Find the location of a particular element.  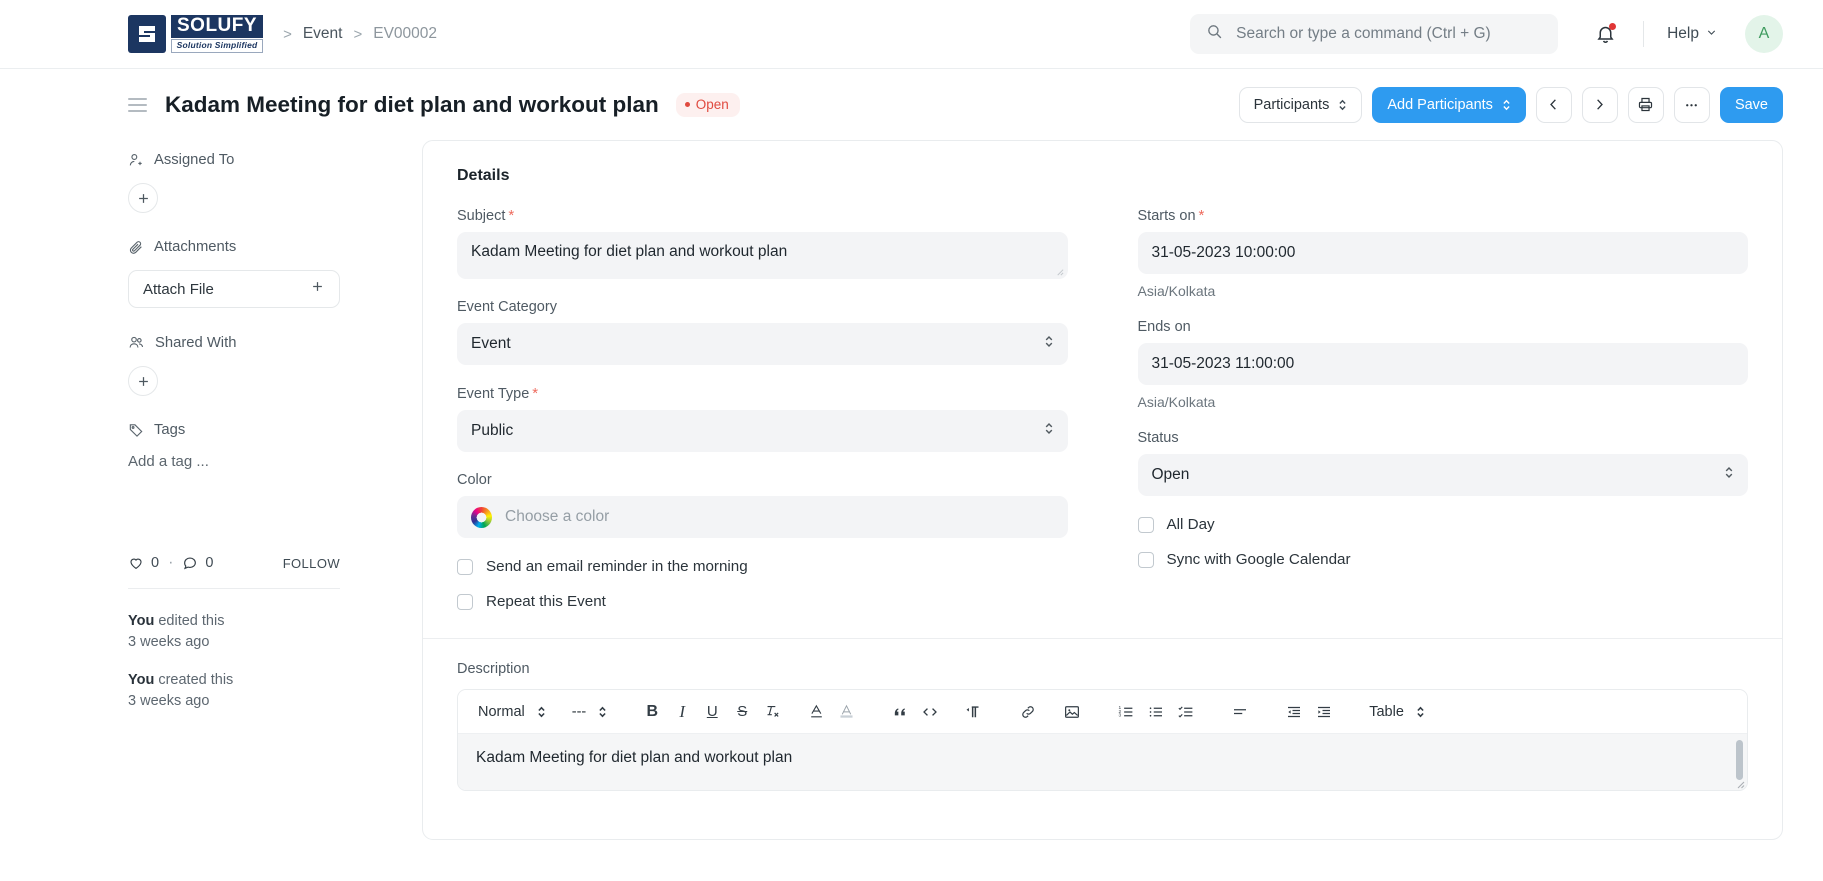

resize-handle-icon is located at coordinates (1059, 271).